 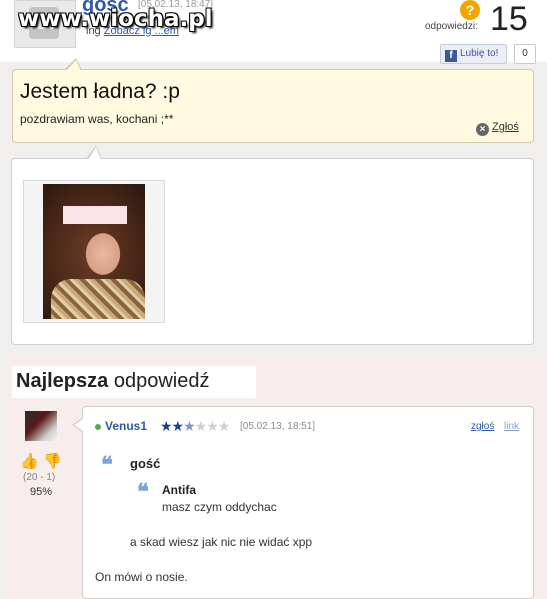 I want to click on answers-label: odpowiedzi:, so click(x=451, y=26).